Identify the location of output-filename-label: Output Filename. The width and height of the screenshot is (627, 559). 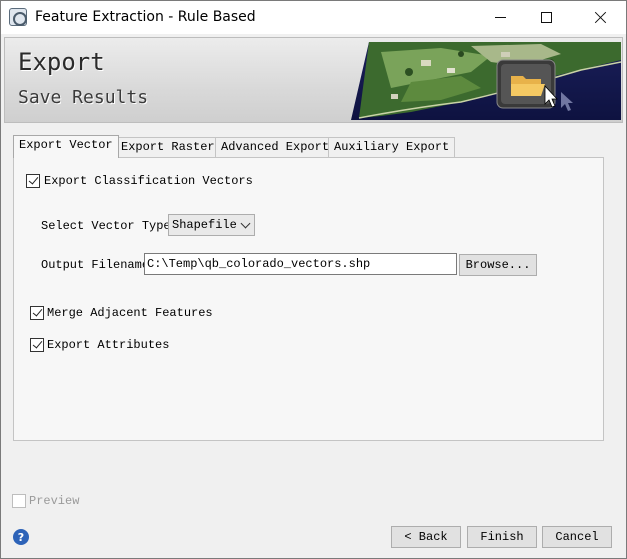
(95, 265).